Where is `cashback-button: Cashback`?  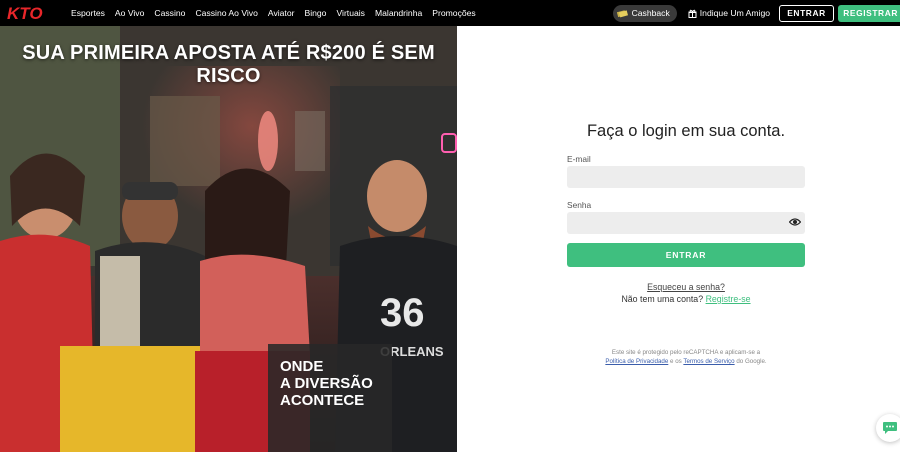
cashback-button: Cashback is located at coordinates (644, 13).